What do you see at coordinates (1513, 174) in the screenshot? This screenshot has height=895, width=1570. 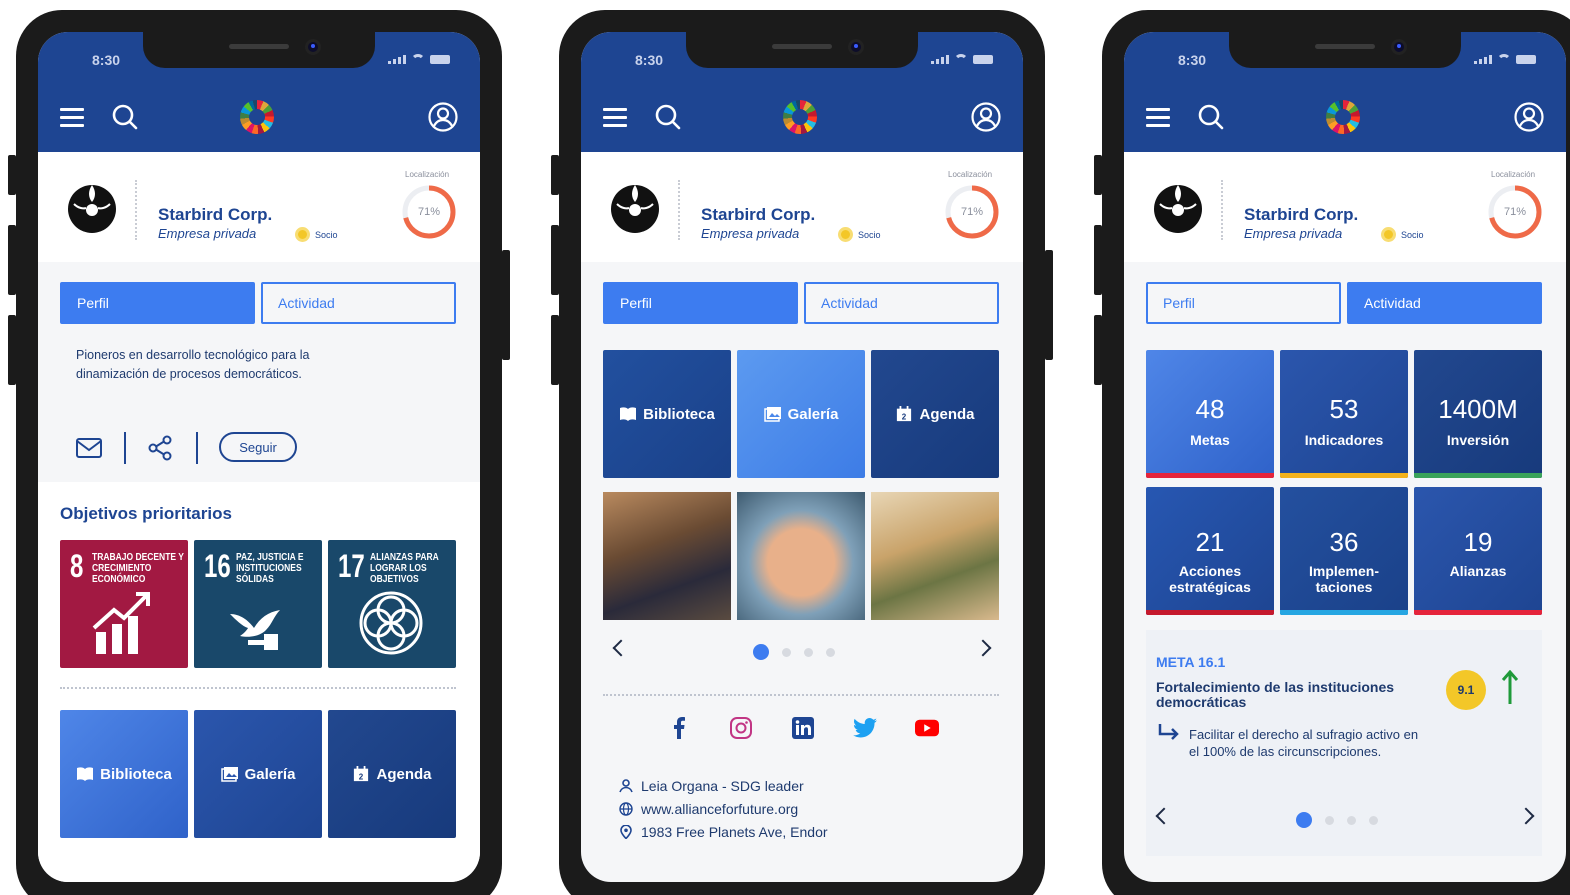 I see `location-label: Localización` at bounding box center [1513, 174].